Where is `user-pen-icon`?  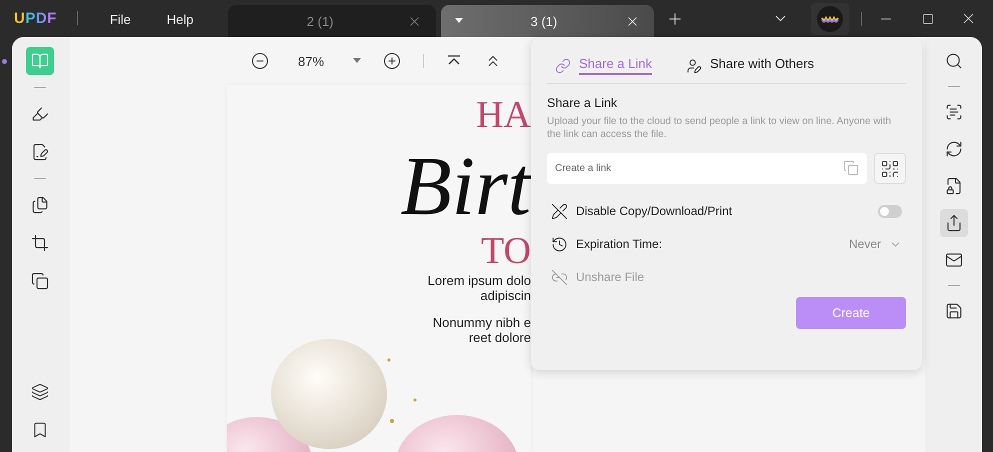
user-pen-icon is located at coordinates (694, 66).